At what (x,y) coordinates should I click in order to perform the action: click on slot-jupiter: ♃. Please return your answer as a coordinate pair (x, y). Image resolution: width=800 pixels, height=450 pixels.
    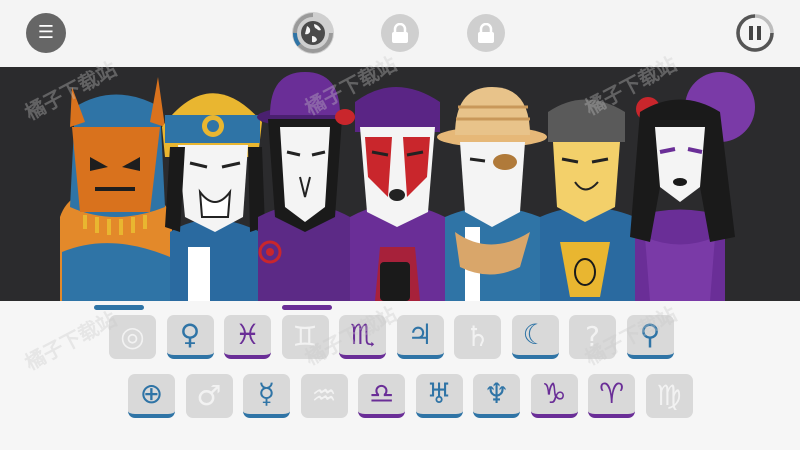
    Looking at the image, I should click on (420, 337).